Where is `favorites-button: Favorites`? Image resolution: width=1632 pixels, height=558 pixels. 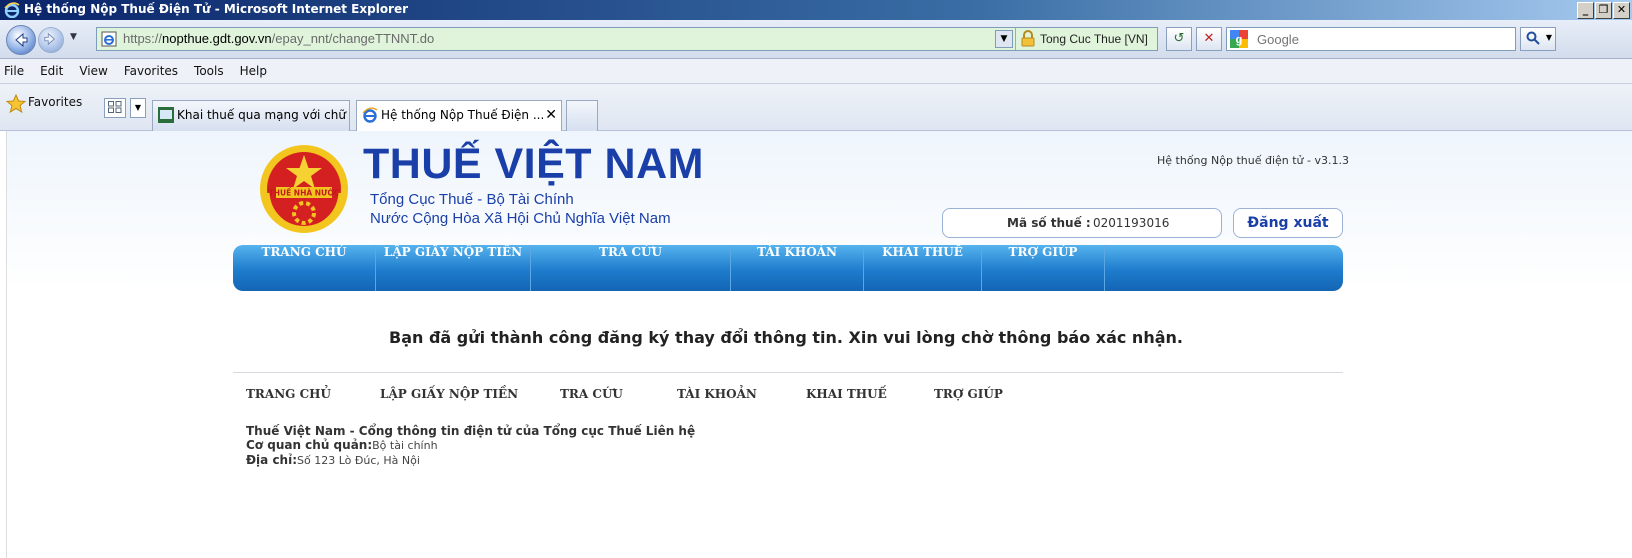 favorites-button: Favorites is located at coordinates (55, 102).